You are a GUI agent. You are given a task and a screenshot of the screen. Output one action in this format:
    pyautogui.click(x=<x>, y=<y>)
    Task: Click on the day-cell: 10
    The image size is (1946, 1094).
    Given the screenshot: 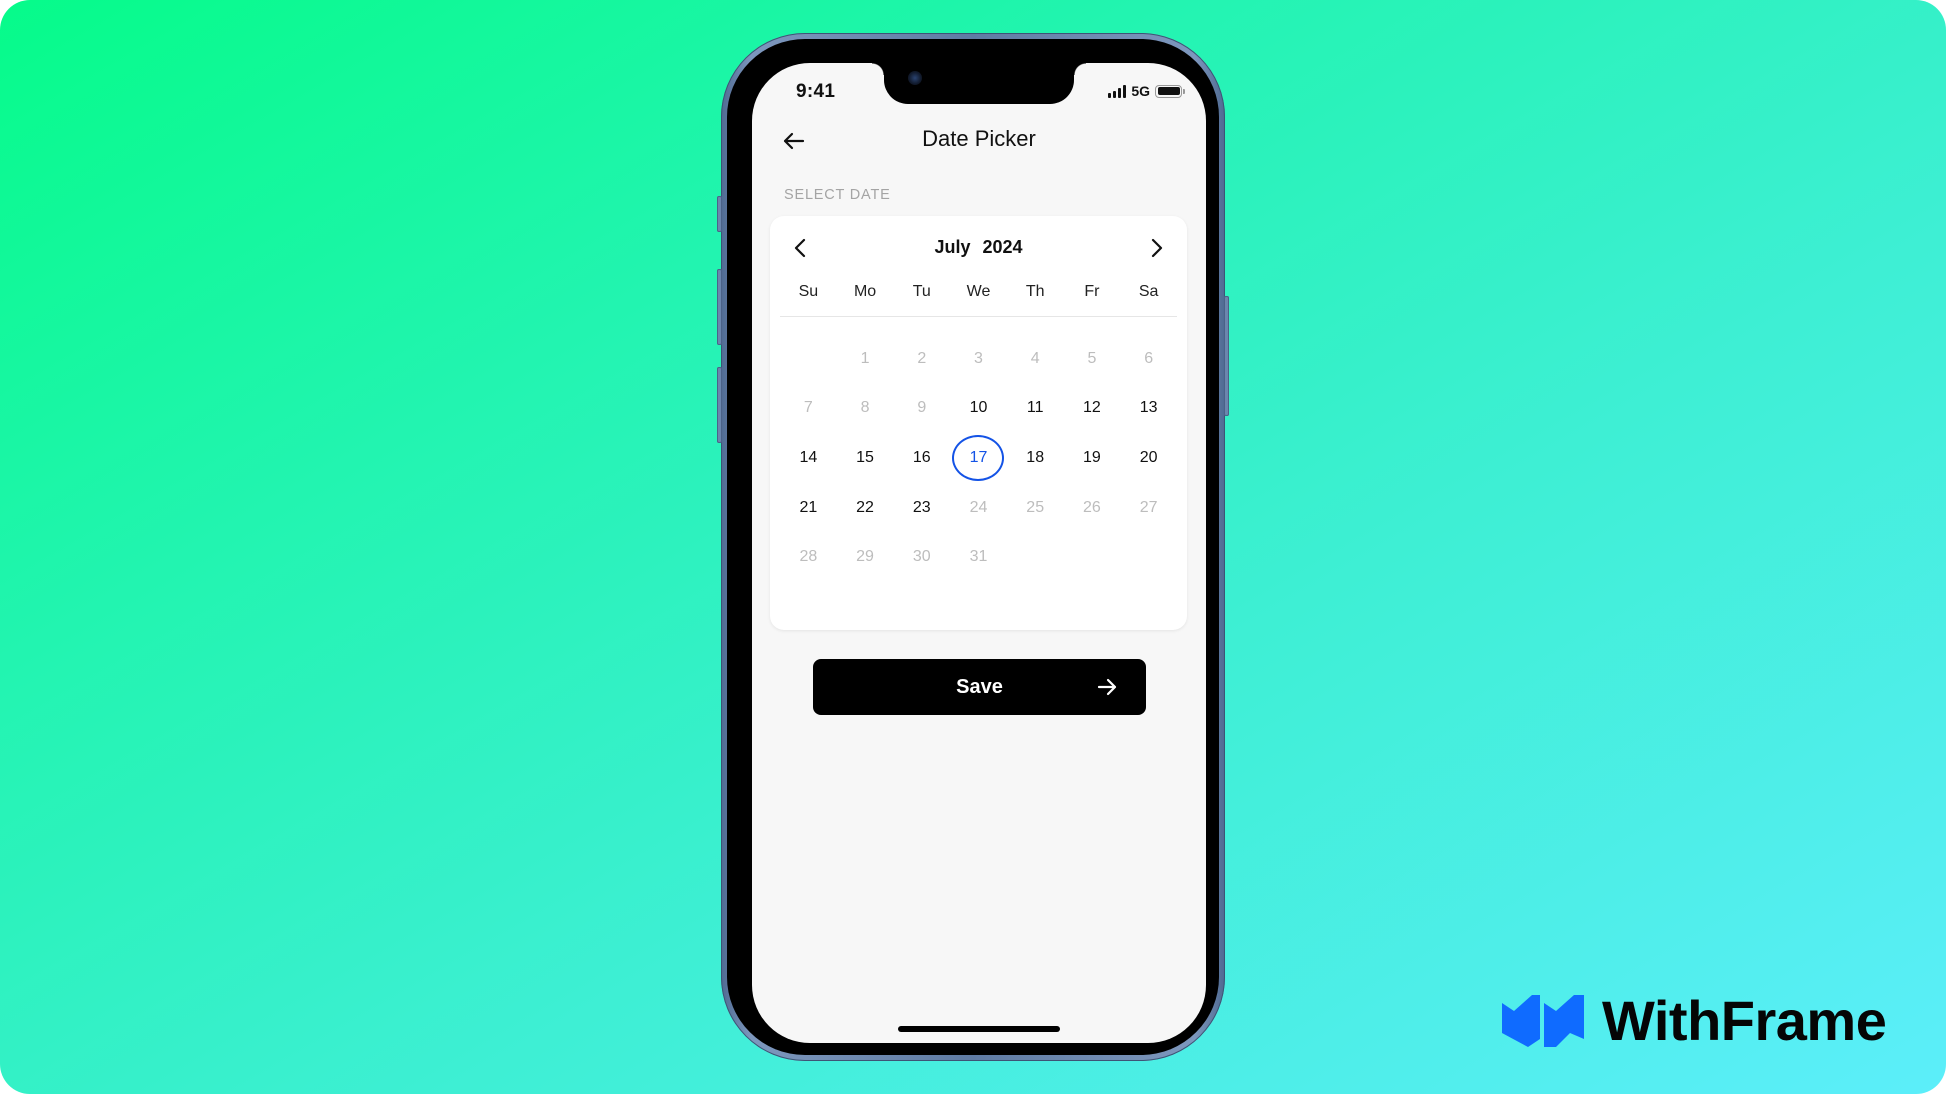 What is the action you would take?
    pyautogui.click(x=978, y=409)
    